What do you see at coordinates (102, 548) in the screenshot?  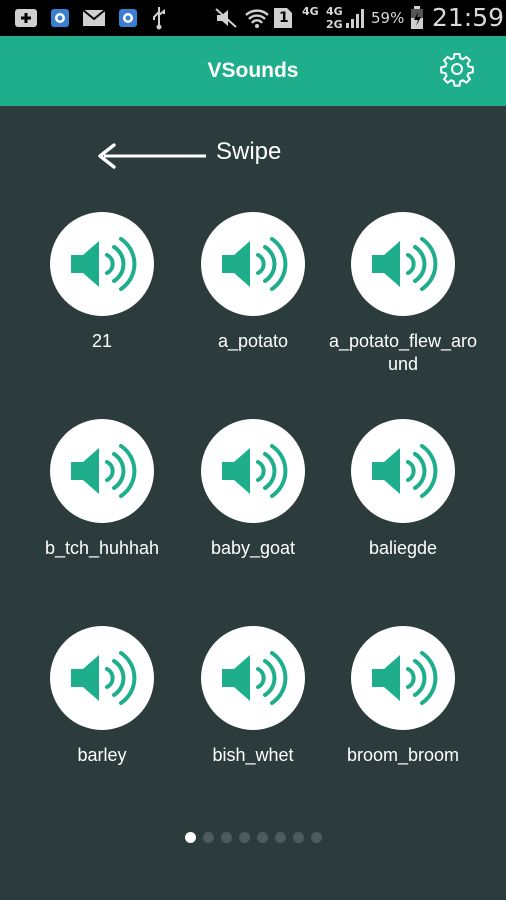 I see `sound-label: b_tch_huhhah` at bounding box center [102, 548].